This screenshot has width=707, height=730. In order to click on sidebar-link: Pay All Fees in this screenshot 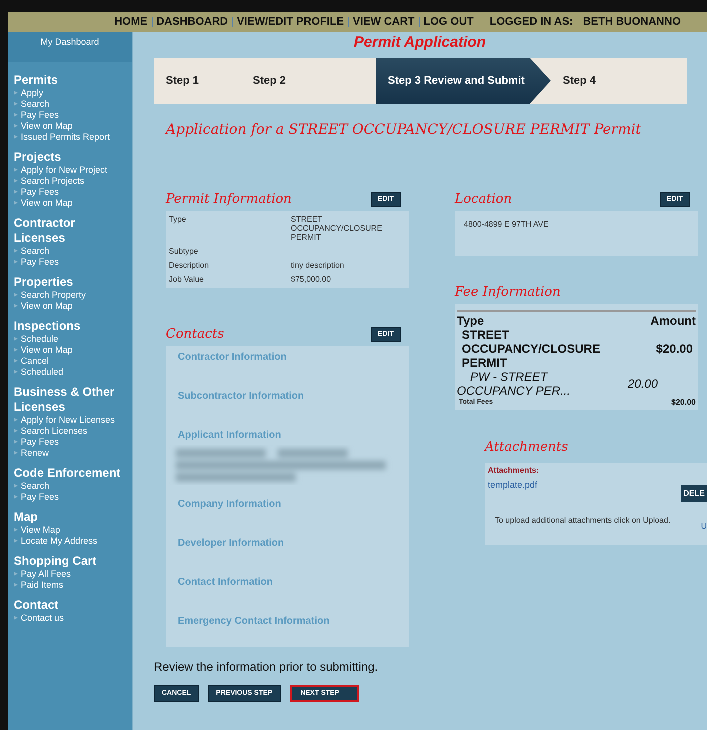, I will do `click(46, 574)`.